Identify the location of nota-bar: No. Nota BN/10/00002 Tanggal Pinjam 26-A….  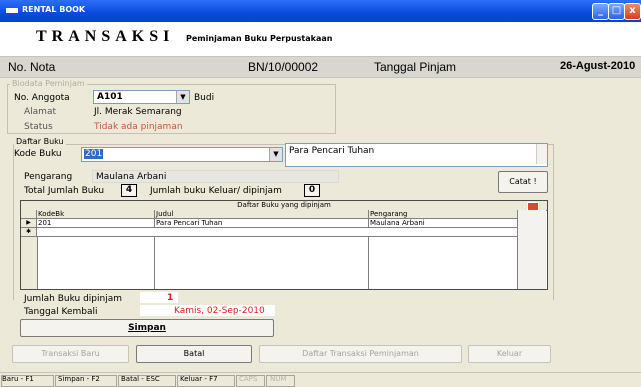
(320, 67).